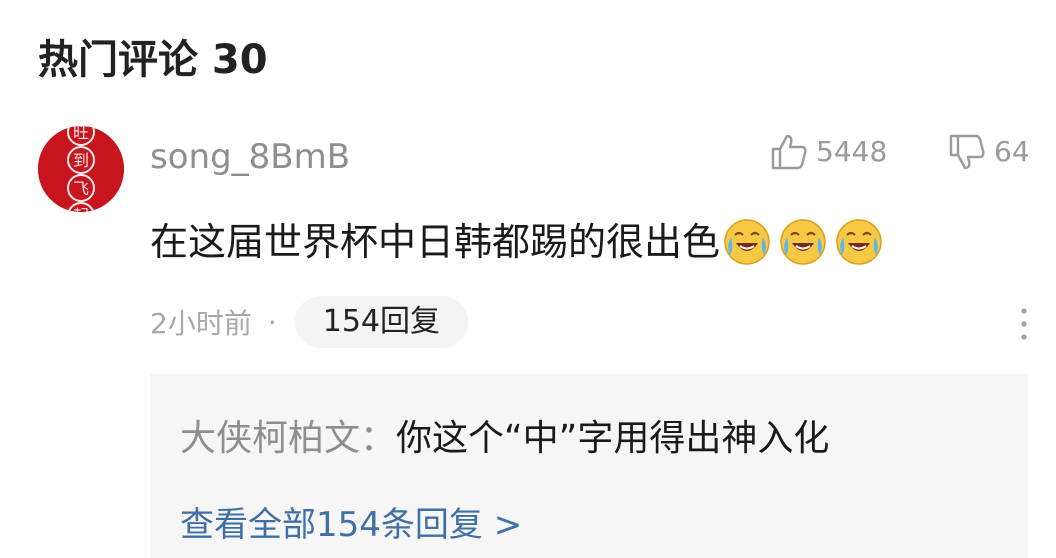 The height and width of the screenshot is (558, 1056). I want to click on avatar-char-2: 到, so click(81, 160).